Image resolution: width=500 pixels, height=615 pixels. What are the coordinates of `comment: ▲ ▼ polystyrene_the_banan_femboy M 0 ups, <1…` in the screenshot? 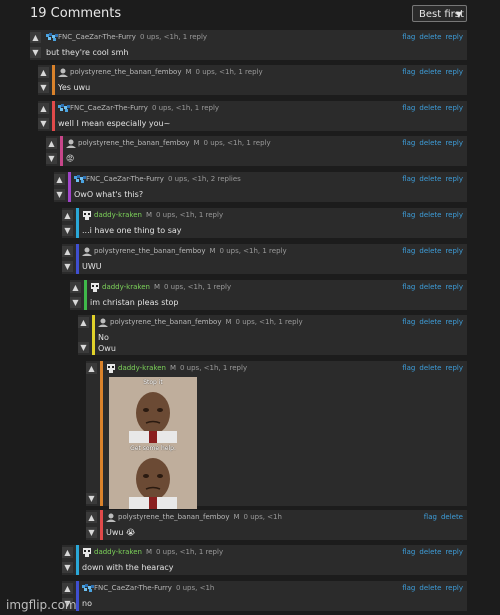 It's located at (272, 335).